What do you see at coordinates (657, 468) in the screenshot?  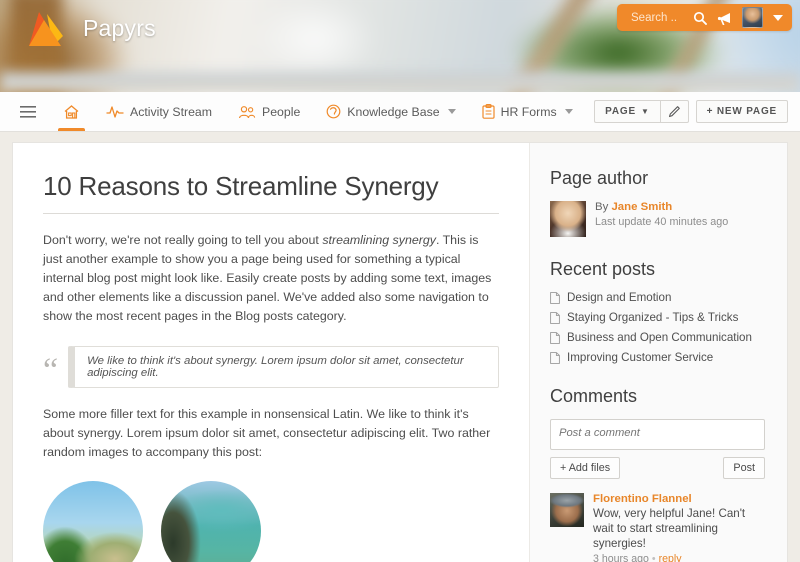 I see `comment-actions: + Add files Post` at bounding box center [657, 468].